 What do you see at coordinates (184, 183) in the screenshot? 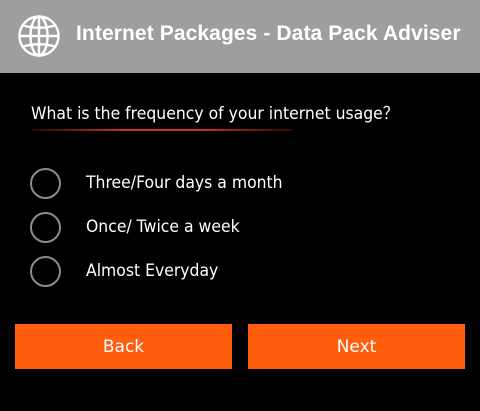
I see `option-label: Three/Four days a month` at bounding box center [184, 183].